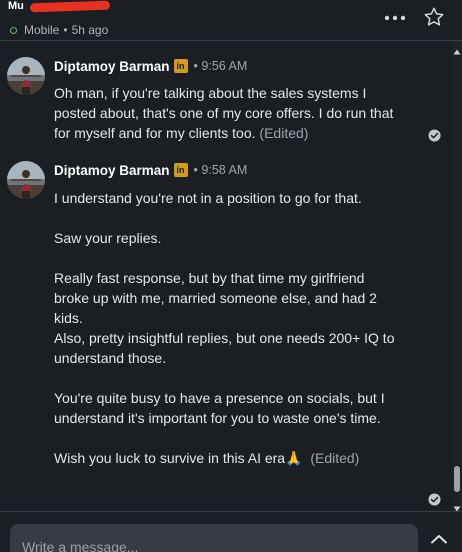 The width and height of the screenshot is (462, 552). I want to click on message-text: Saw your replies., so click(108, 238).